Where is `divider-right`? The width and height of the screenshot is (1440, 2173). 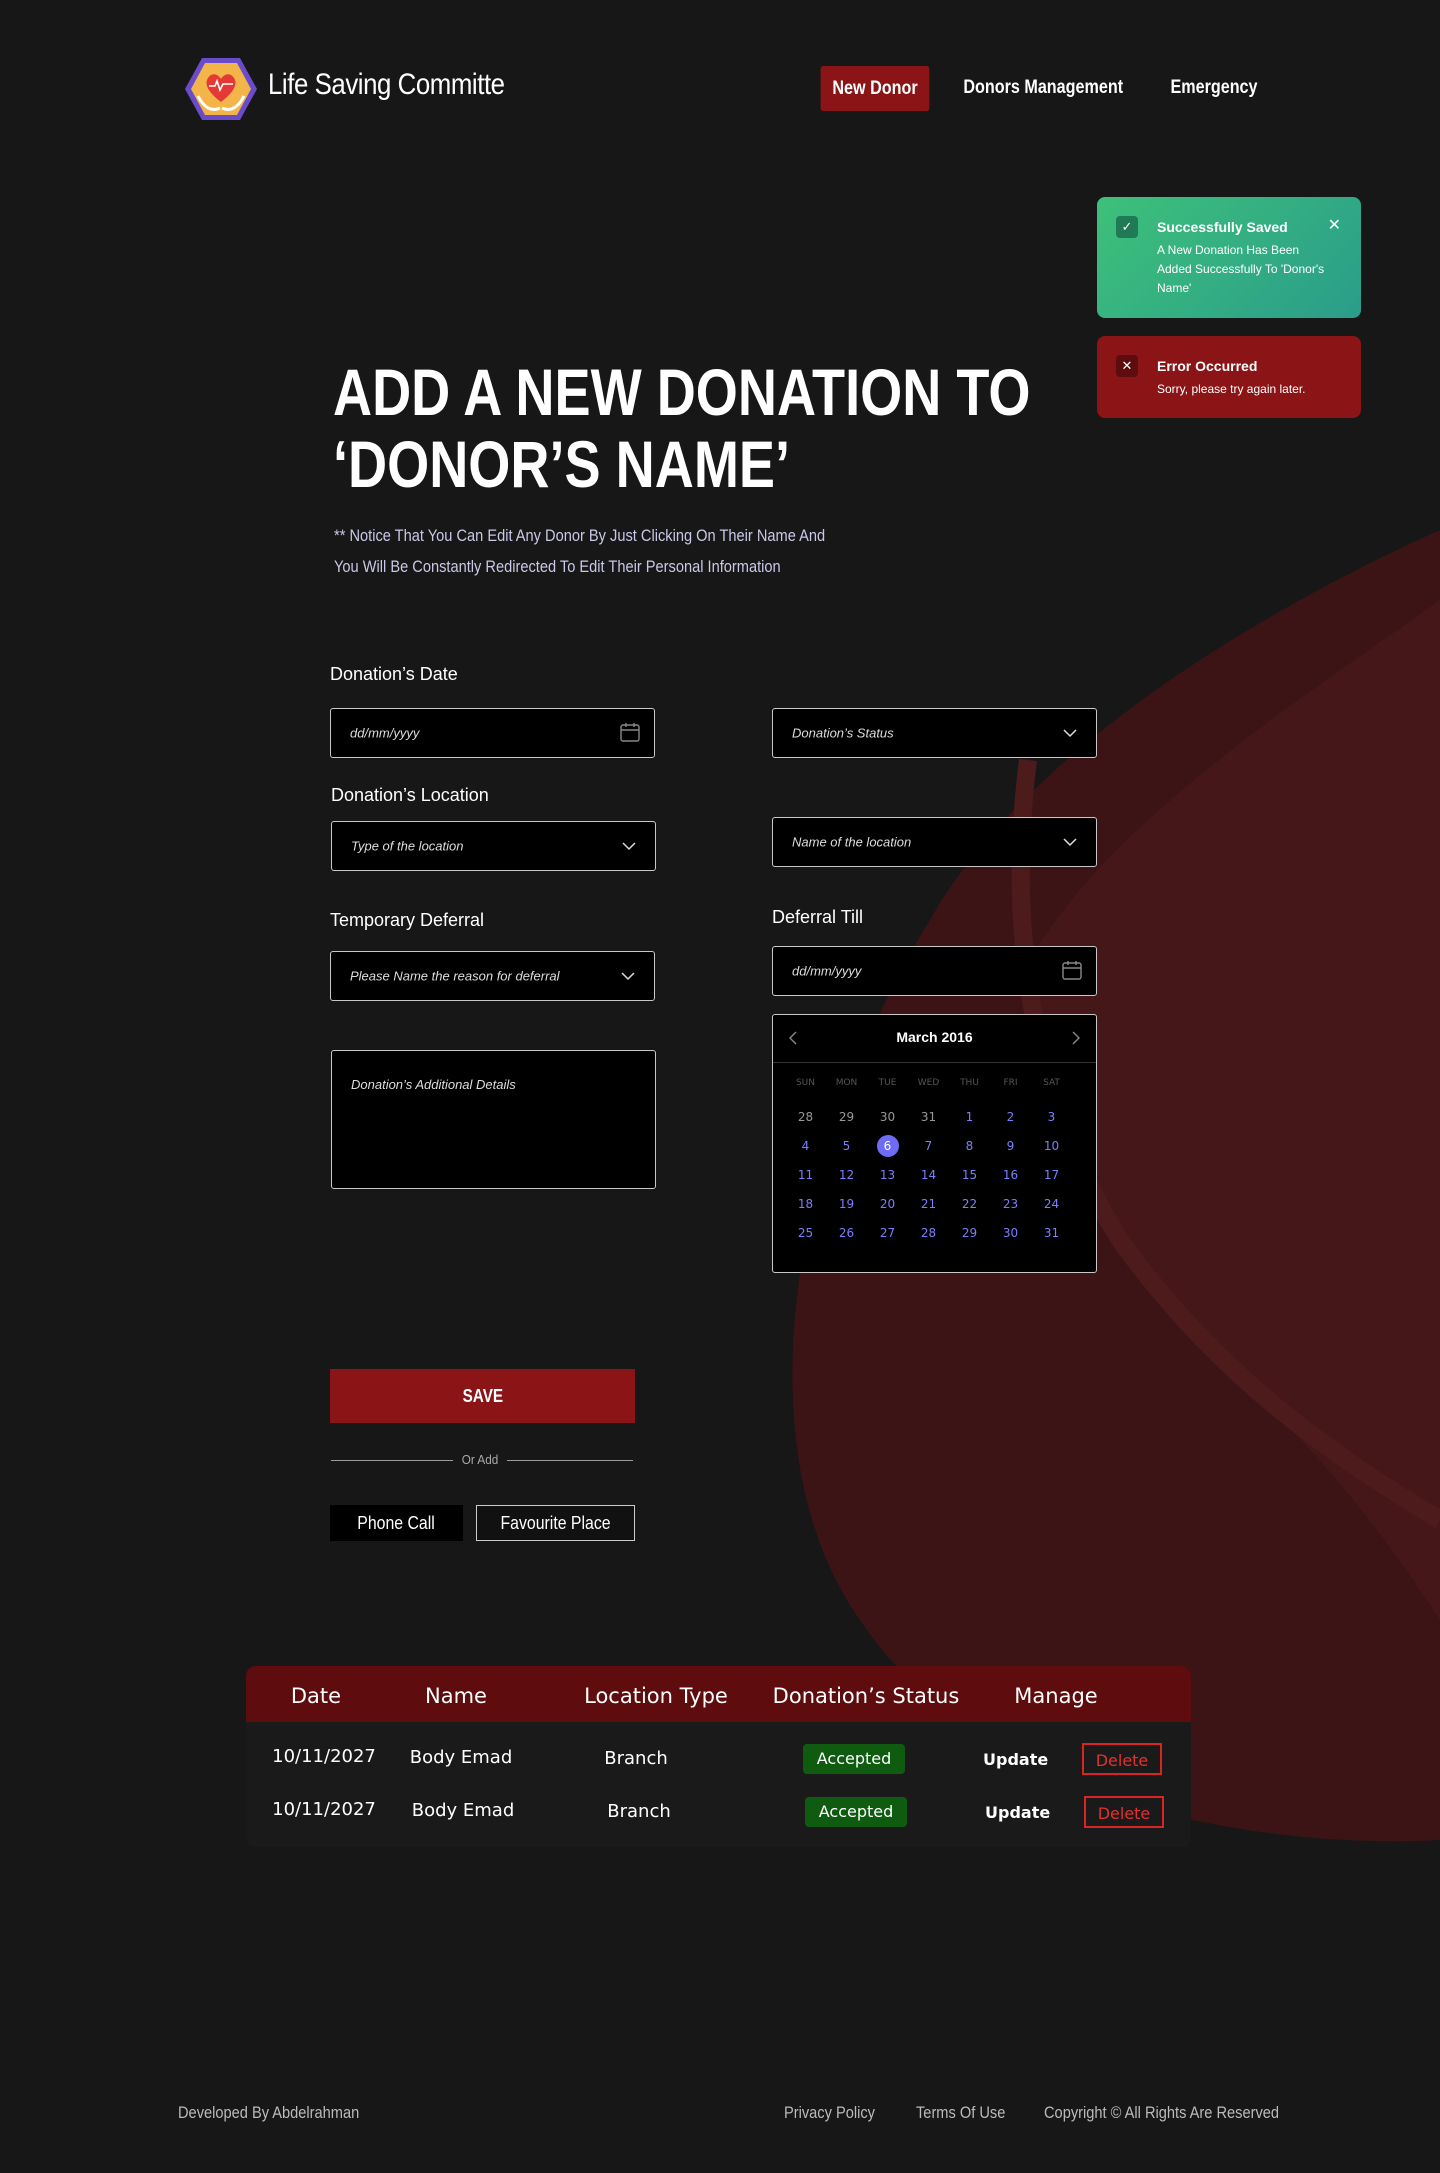 divider-right is located at coordinates (570, 1460).